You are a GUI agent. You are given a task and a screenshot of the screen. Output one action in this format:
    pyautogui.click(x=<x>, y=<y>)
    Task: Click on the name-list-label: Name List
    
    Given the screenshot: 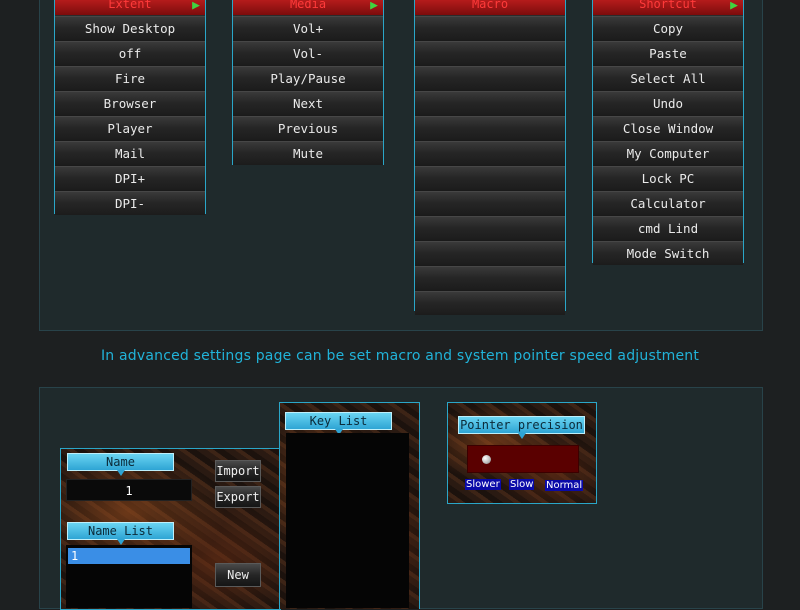 What is the action you would take?
    pyautogui.click(x=120, y=533)
    